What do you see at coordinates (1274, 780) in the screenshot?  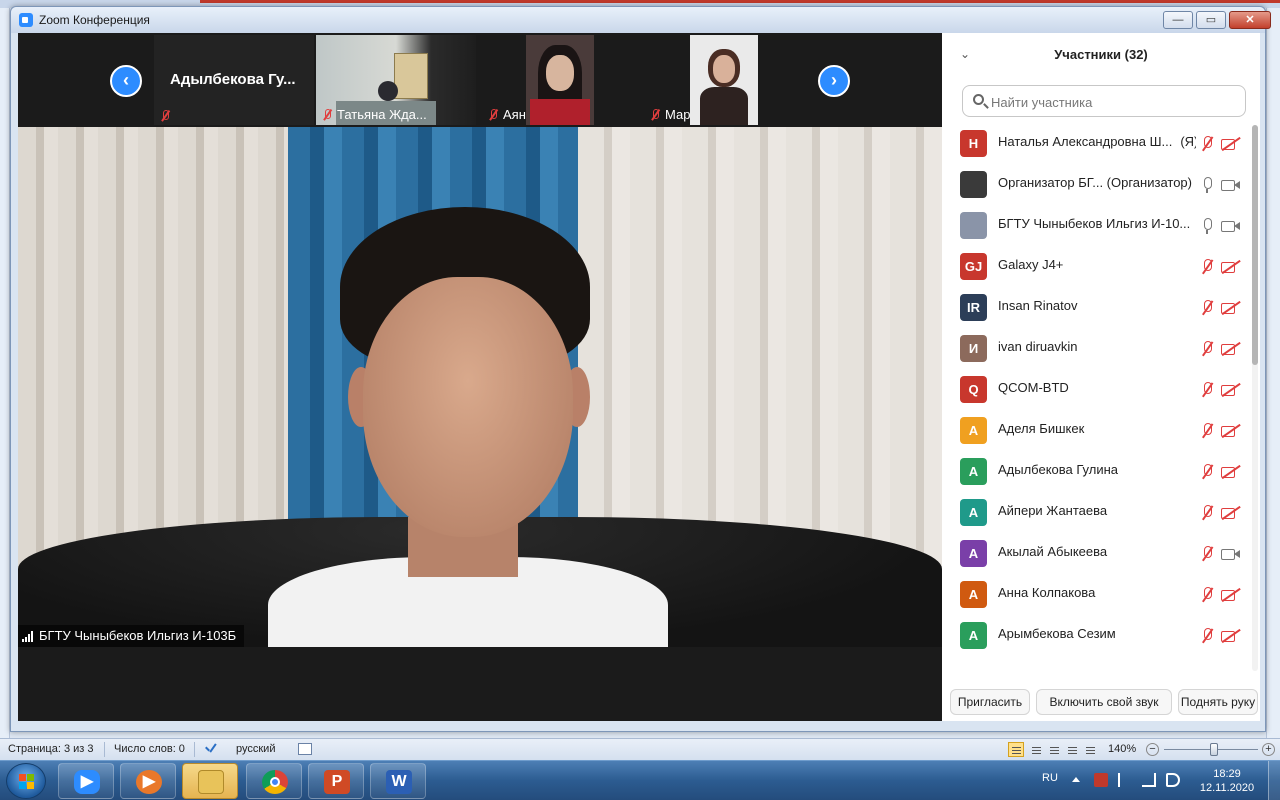 I see `show-desktop-button` at bounding box center [1274, 780].